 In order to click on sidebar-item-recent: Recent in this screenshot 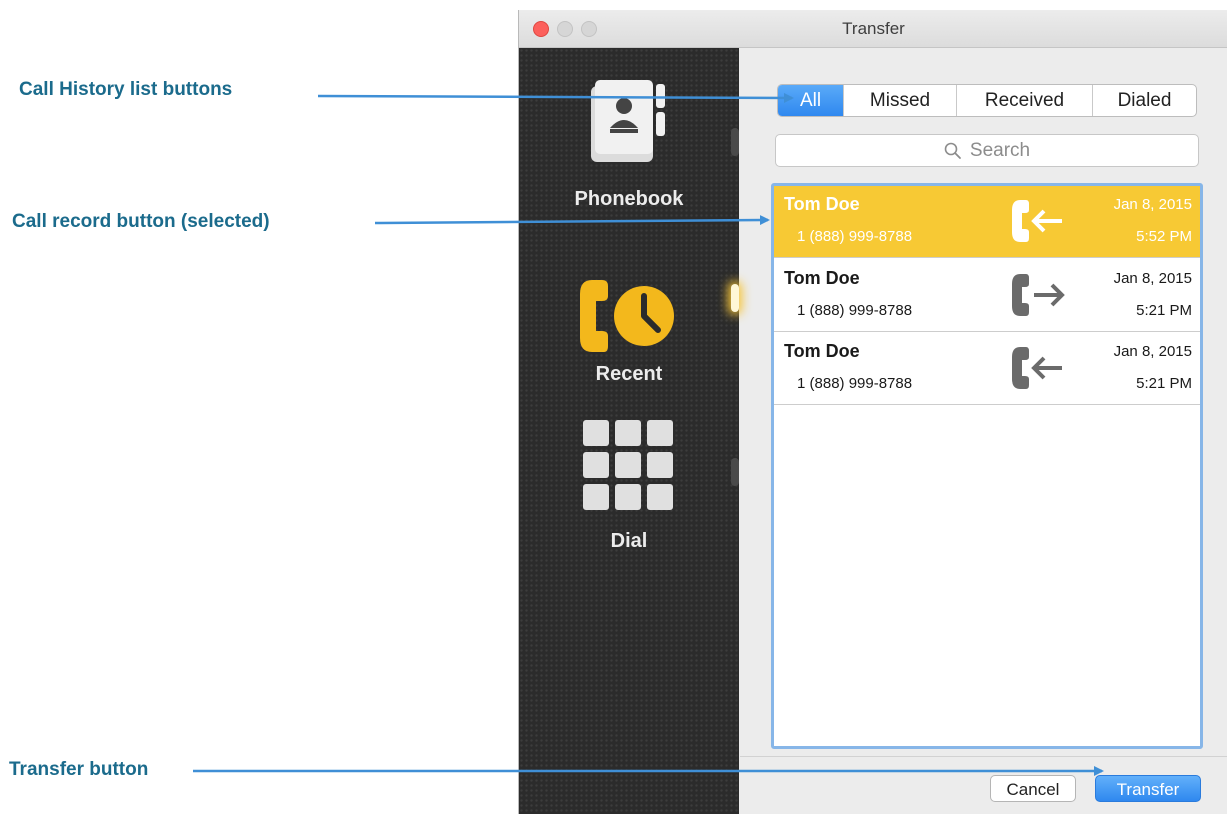, I will do `click(629, 323)`.